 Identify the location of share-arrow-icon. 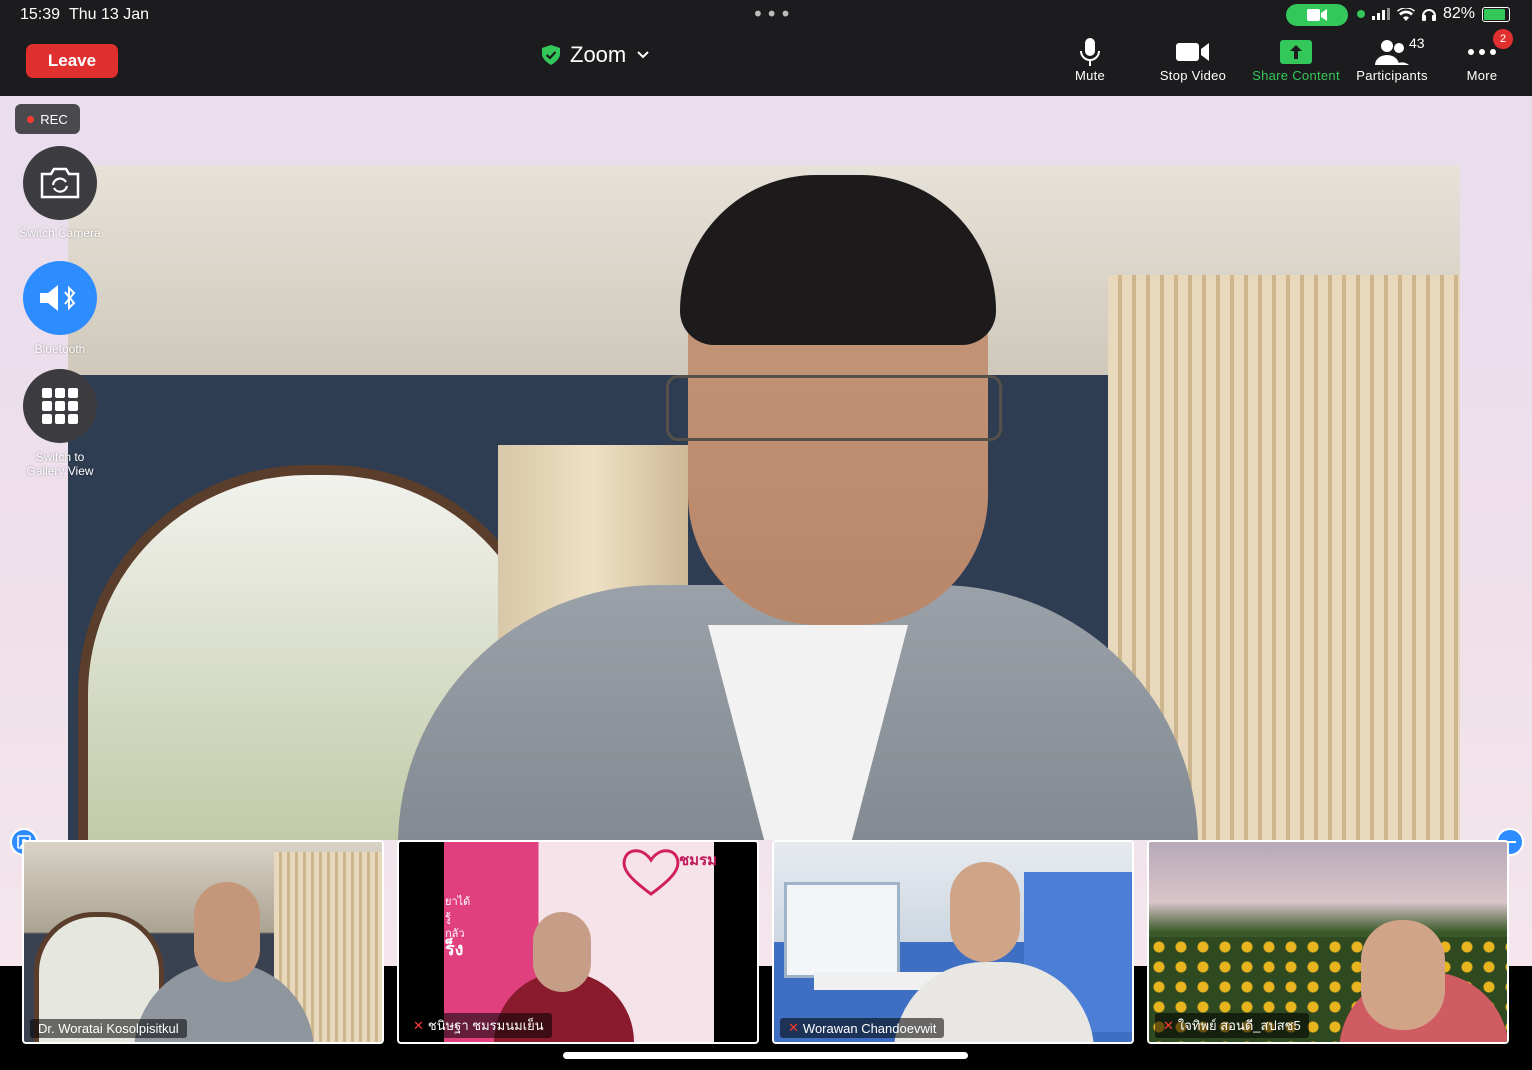
(1296, 52).